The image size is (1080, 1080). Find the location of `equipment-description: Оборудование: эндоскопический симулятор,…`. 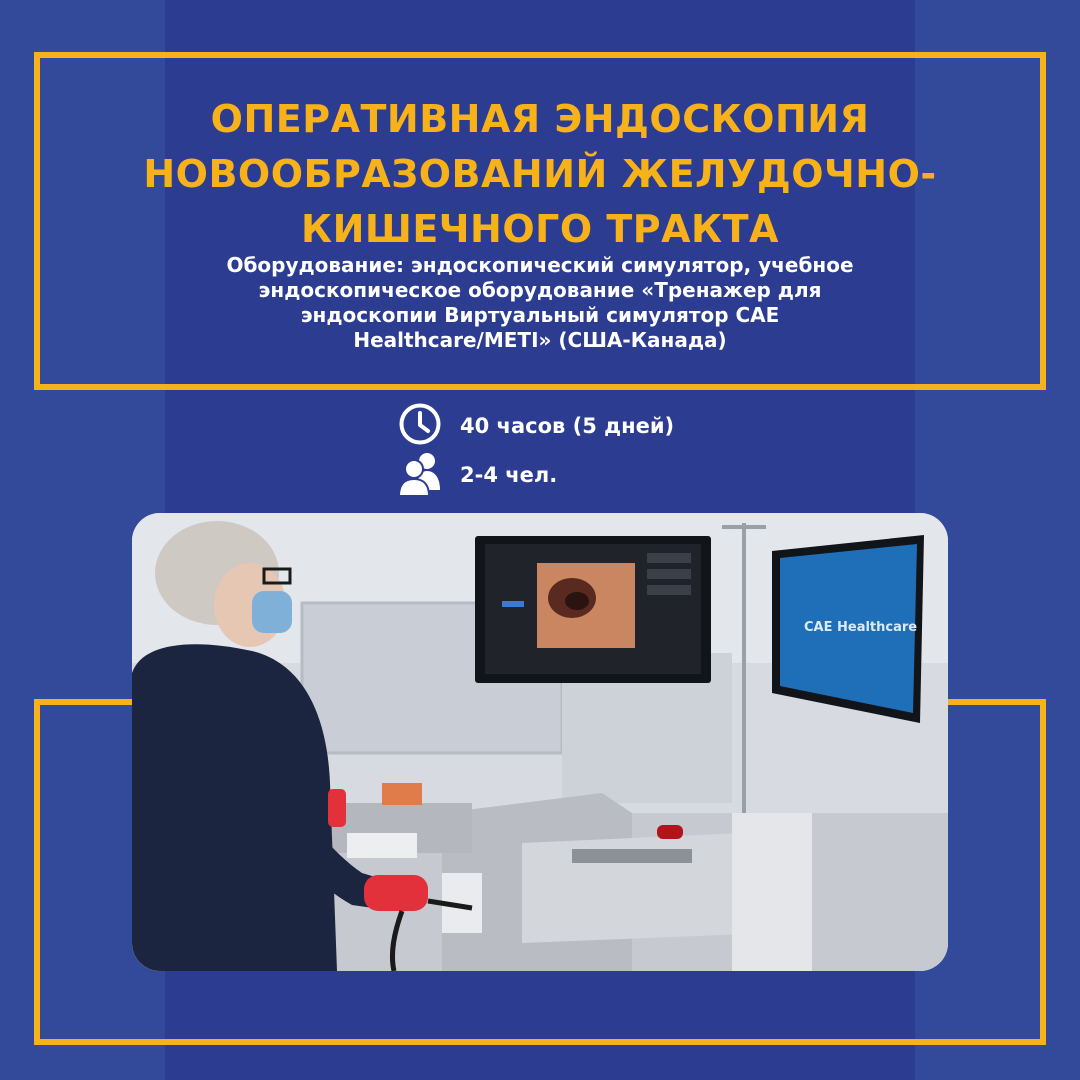

equipment-description: Оборудование: эндоскопический симулятор,… is located at coordinates (540, 303).